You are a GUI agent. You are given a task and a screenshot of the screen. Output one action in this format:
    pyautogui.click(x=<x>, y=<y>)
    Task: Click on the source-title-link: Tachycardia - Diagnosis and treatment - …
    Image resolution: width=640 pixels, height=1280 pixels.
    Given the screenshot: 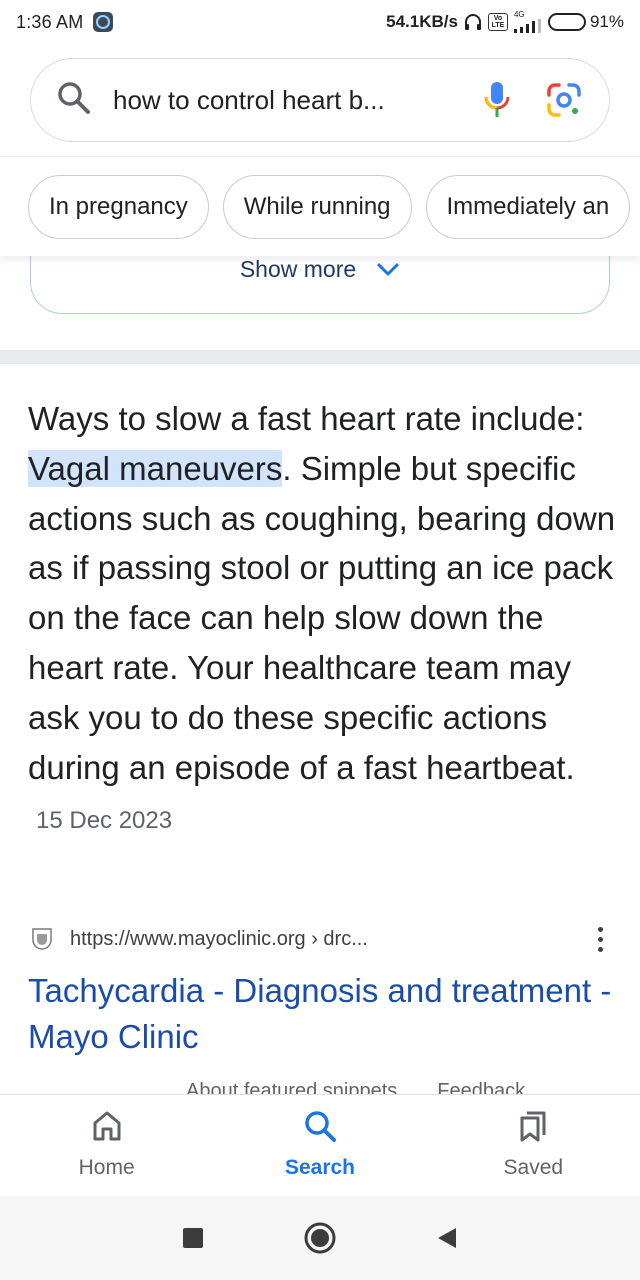 What is the action you would take?
    pyautogui.click(x=328, y=1014)
    